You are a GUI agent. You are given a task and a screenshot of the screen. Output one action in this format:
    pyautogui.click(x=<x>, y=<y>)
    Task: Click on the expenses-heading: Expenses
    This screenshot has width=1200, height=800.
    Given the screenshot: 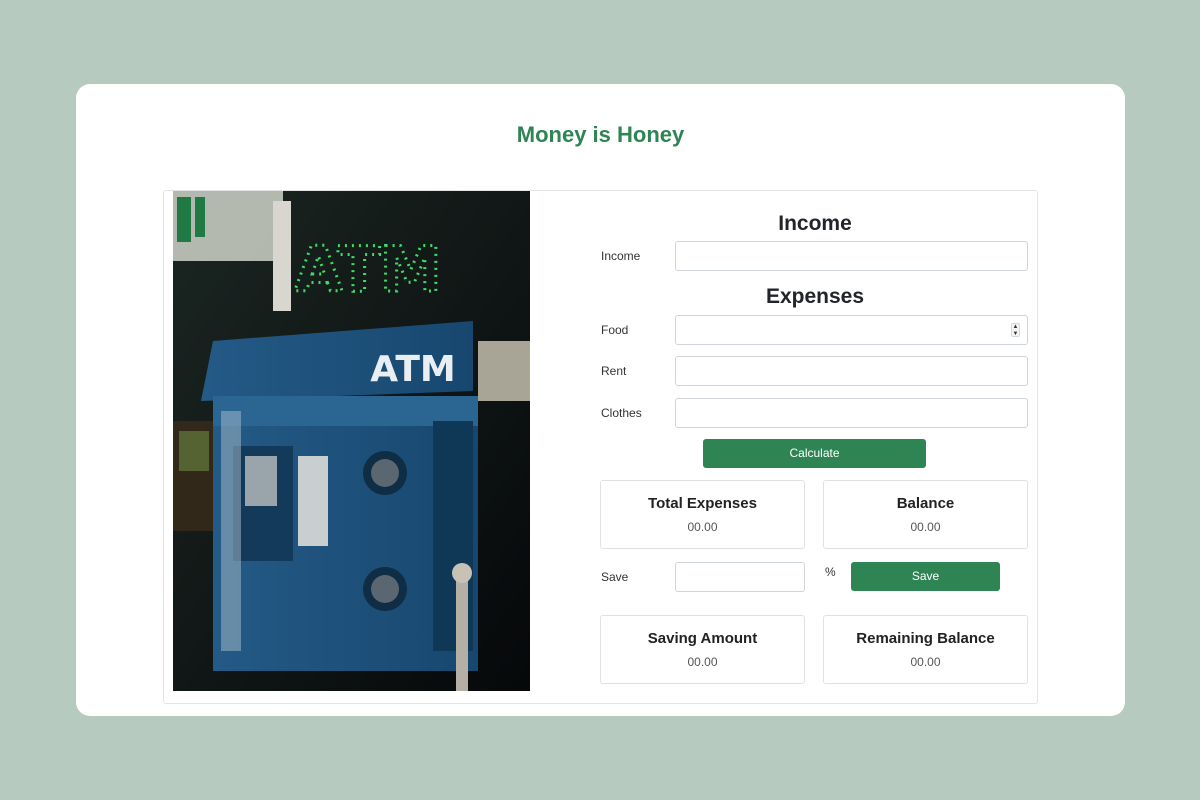 What is the action you would take?
    pyautogui.click(x=815, y=296)
    